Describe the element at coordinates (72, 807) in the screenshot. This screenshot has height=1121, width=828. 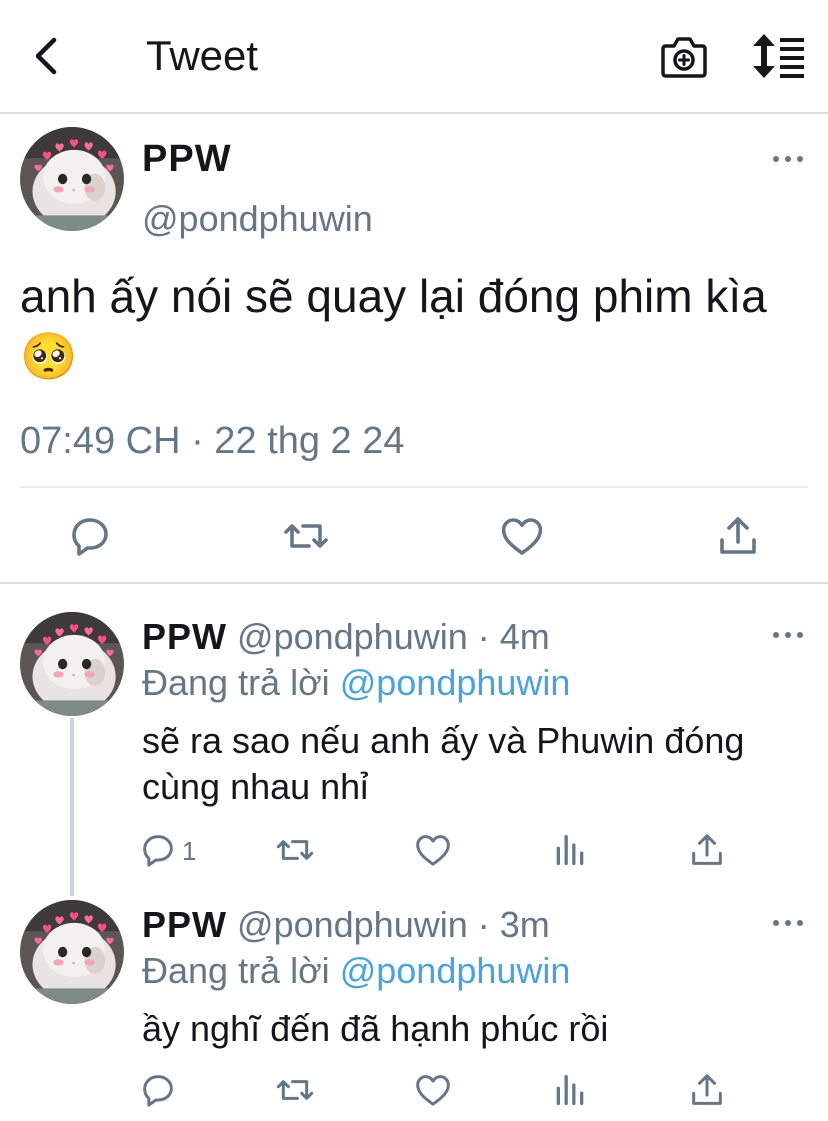
I see `thread-connector-line` at that location.